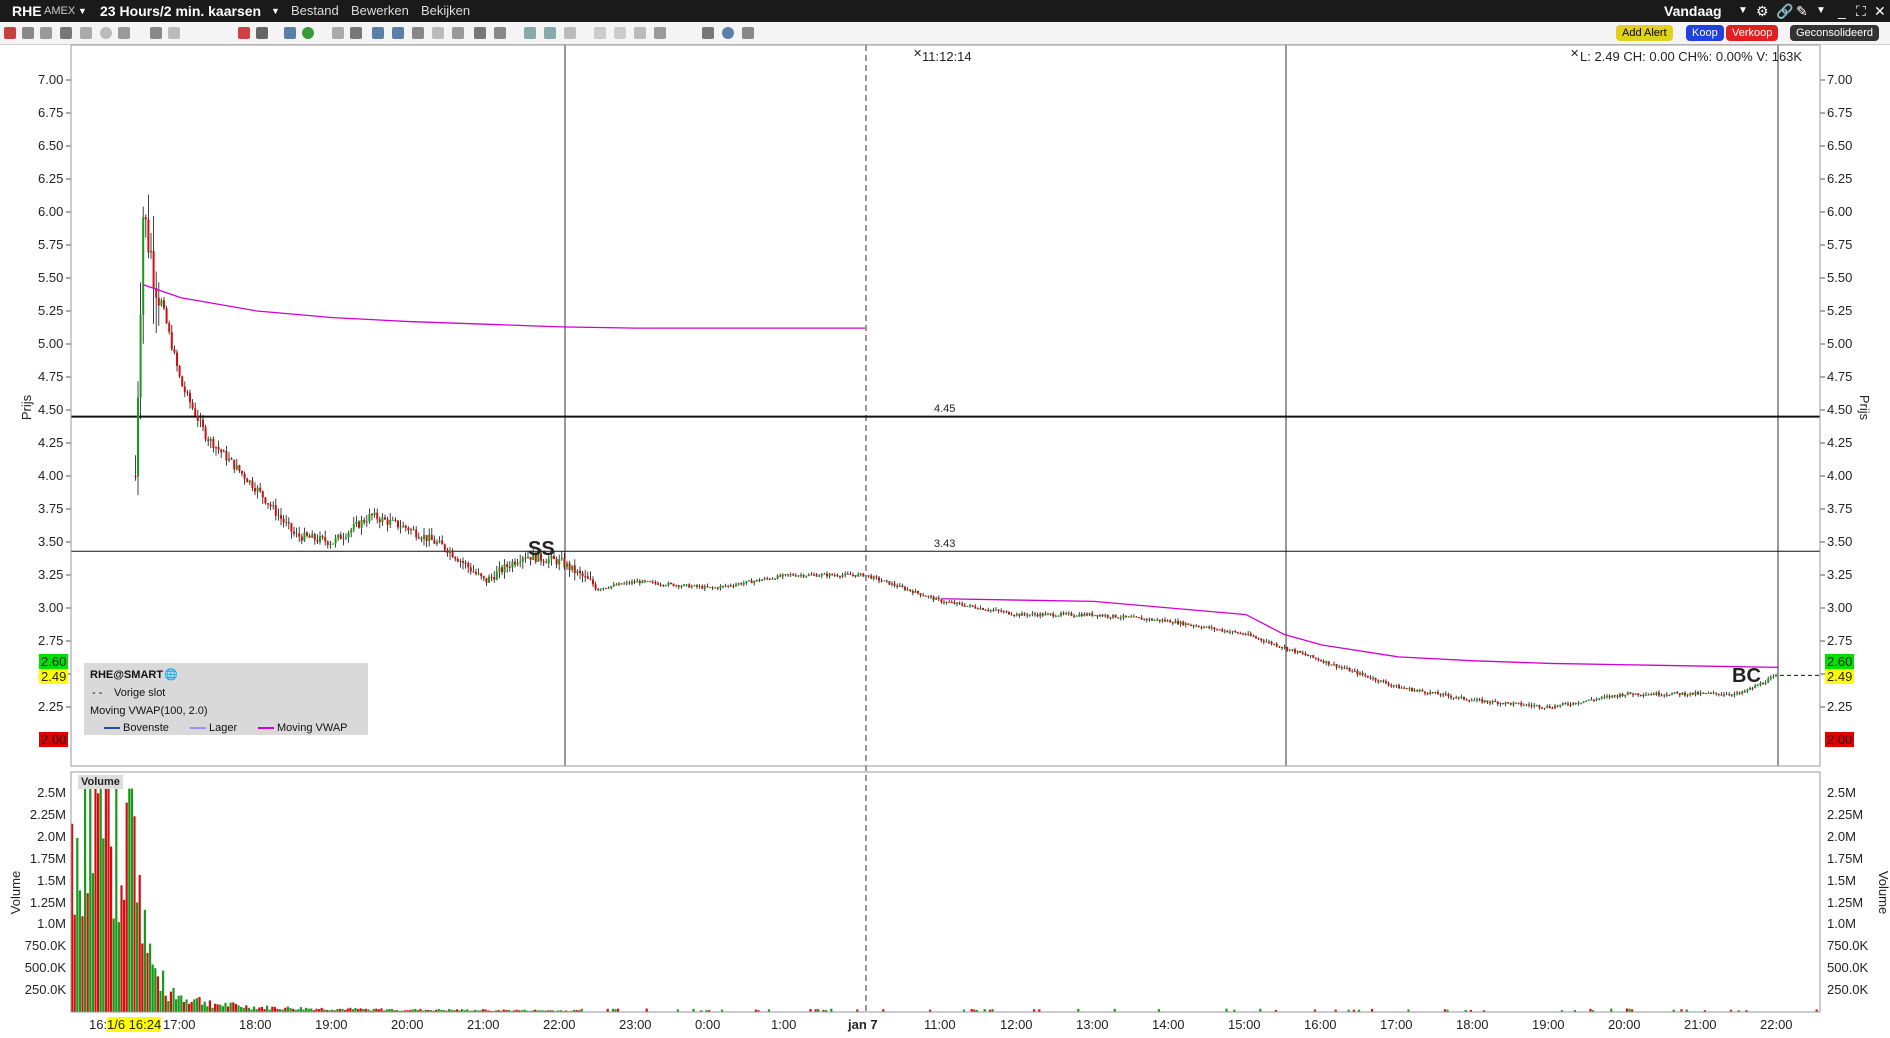  What do you see at coordinates (1840, 739) in the screenshot?
I see `badge-low-right: 2.00` at bounding box center [1840, 739].